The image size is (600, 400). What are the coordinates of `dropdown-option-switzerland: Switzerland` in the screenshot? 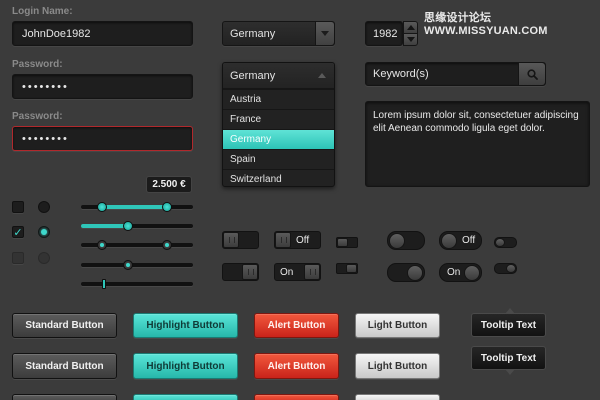 It's located at (278, 177).